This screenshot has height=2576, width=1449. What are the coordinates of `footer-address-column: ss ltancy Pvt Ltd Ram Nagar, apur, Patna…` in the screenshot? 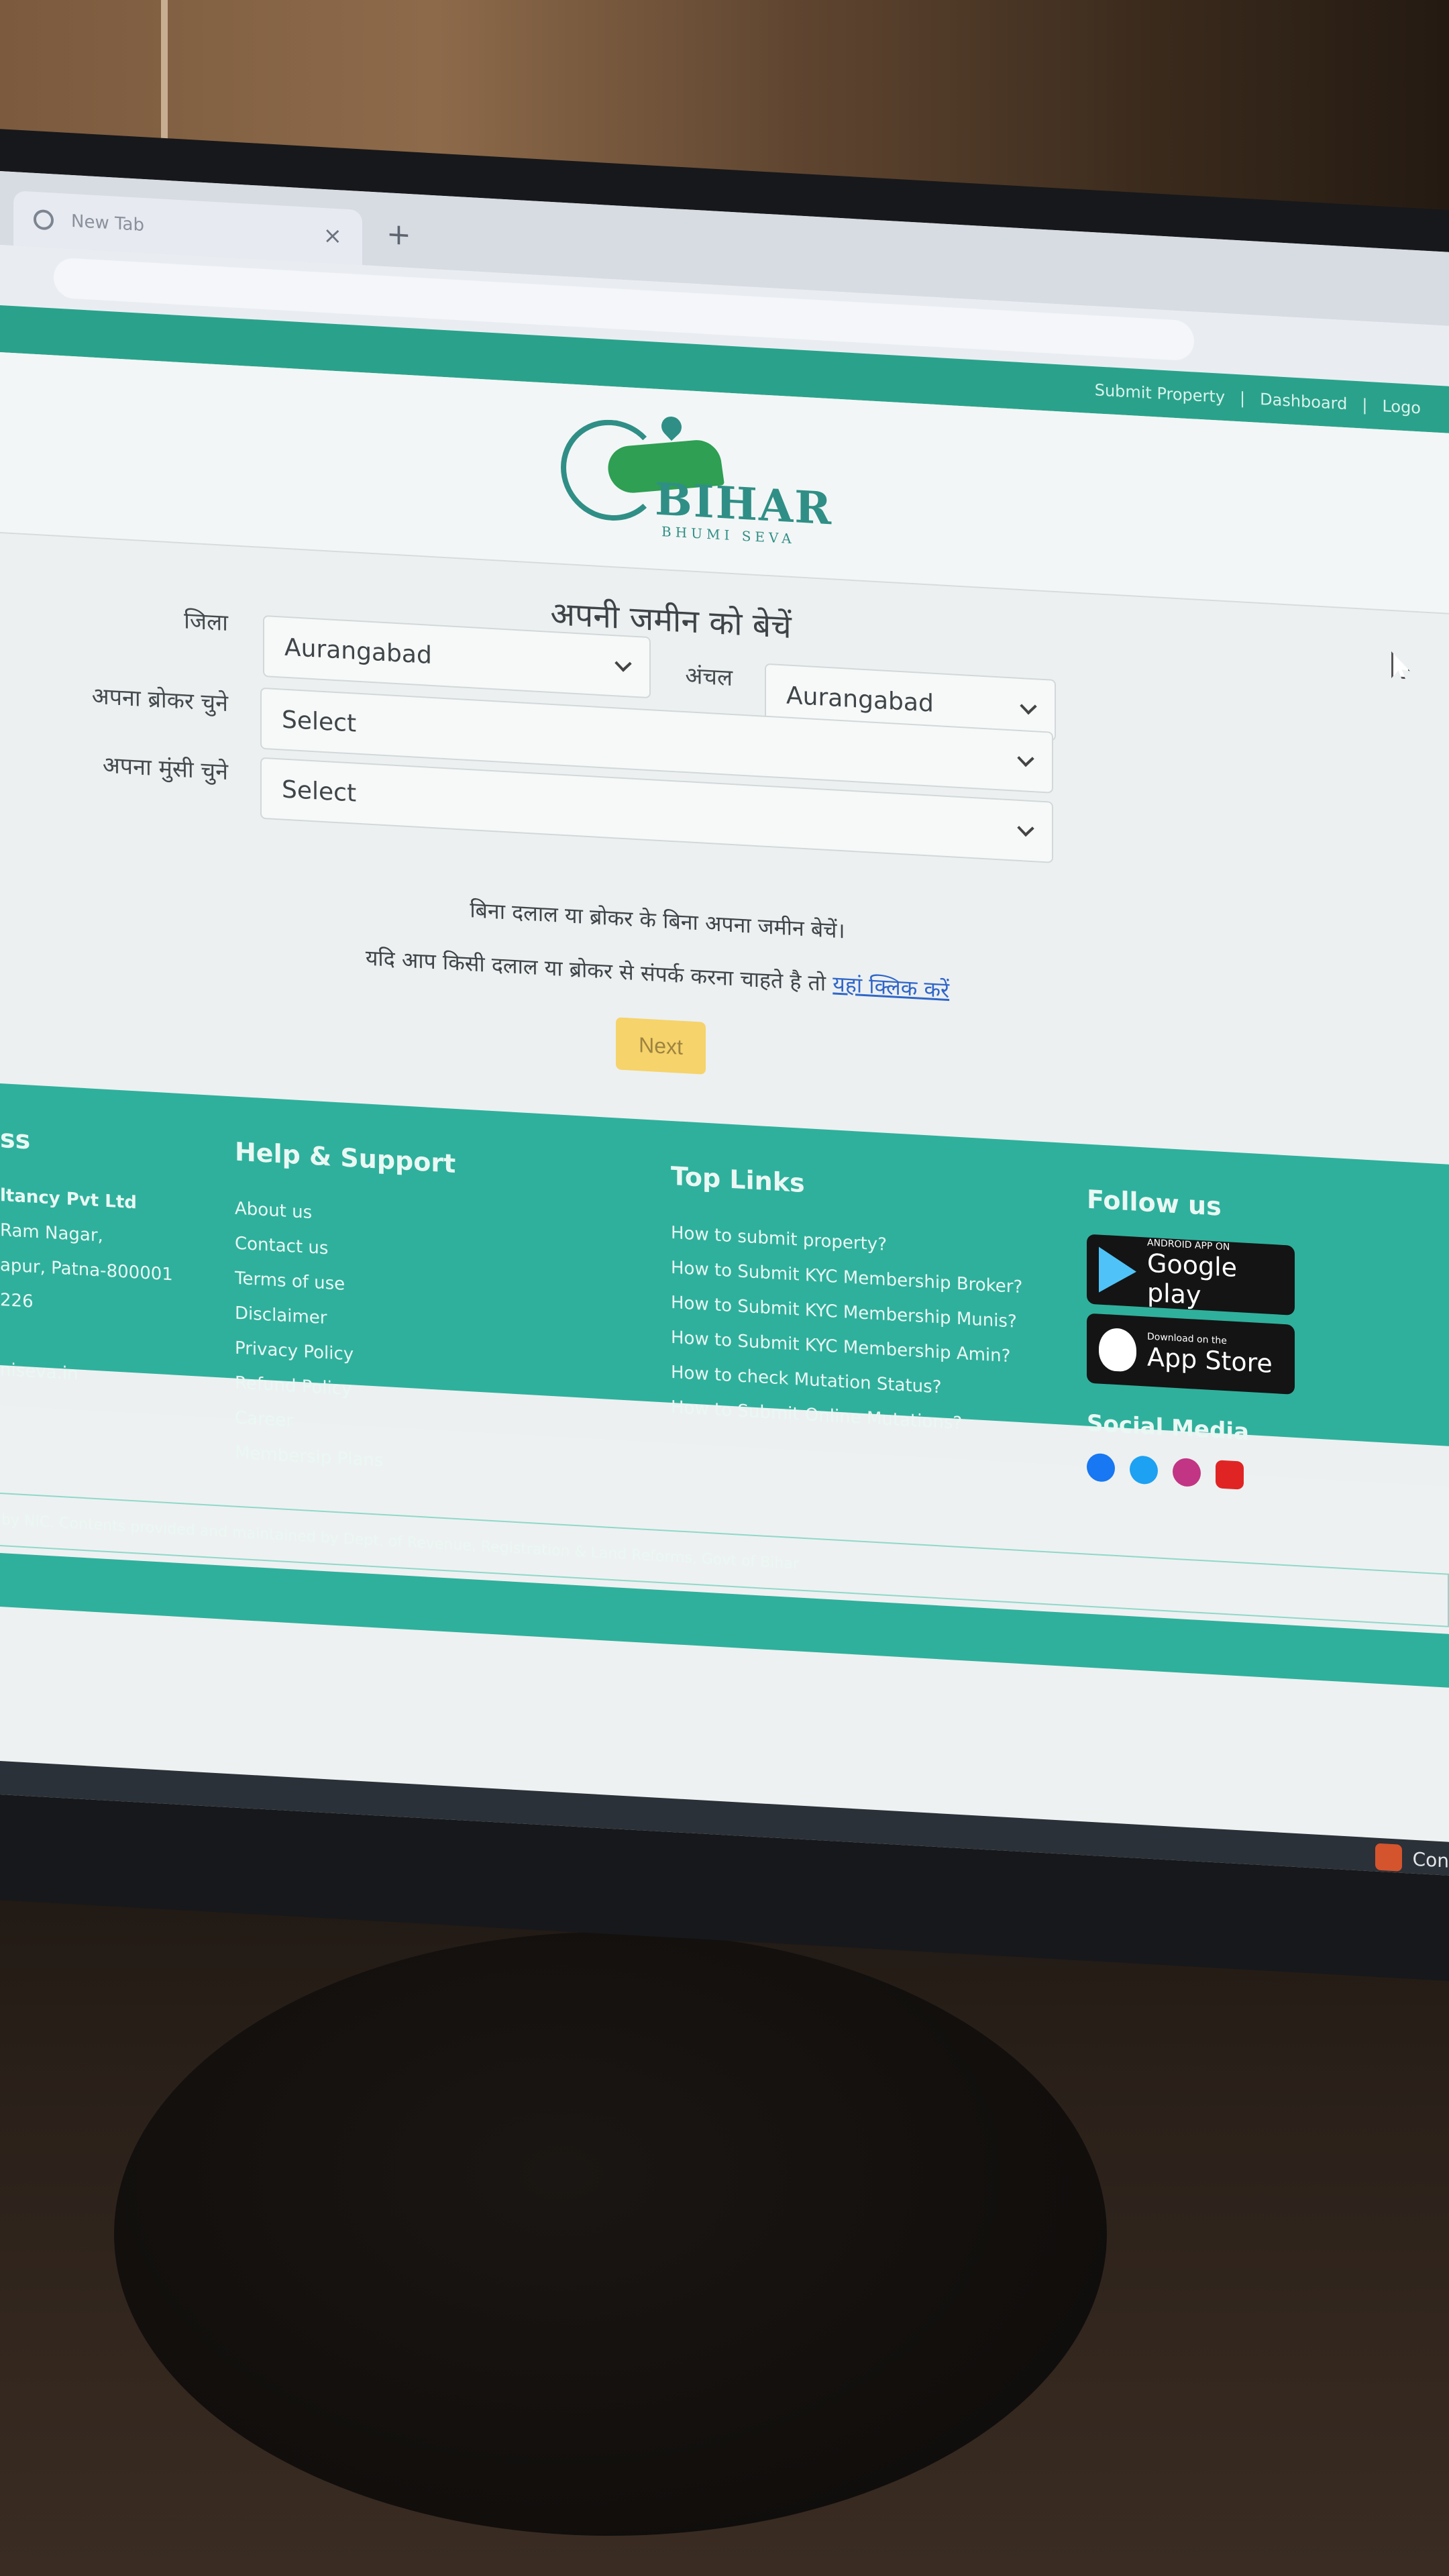 It's located at (86, 1264).